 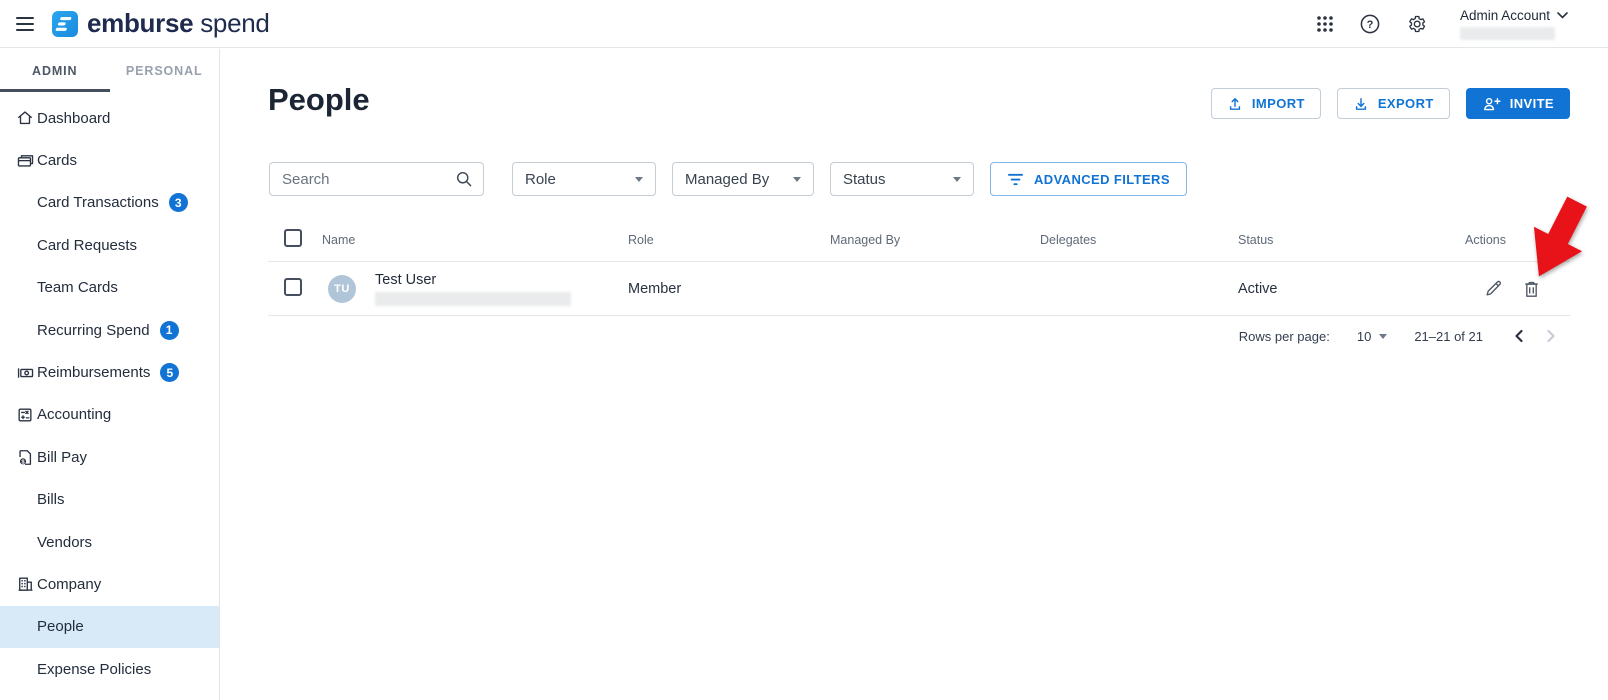 I want to click on user-role: Member, so click(x=655, y=288).